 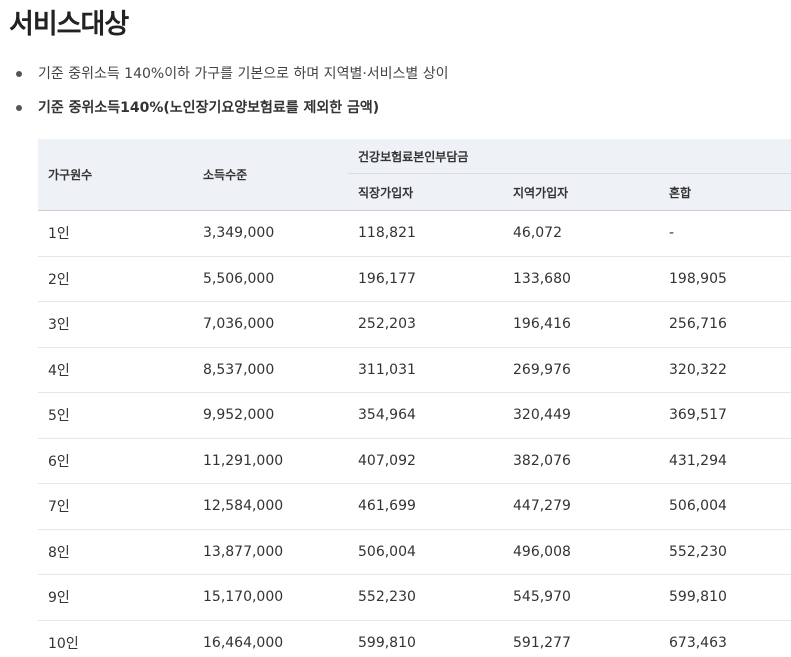 What do you see at coordinates (581, 638) in the screenshot?
I see `cell-regional: 591,277` at bounding box center [581, 638].